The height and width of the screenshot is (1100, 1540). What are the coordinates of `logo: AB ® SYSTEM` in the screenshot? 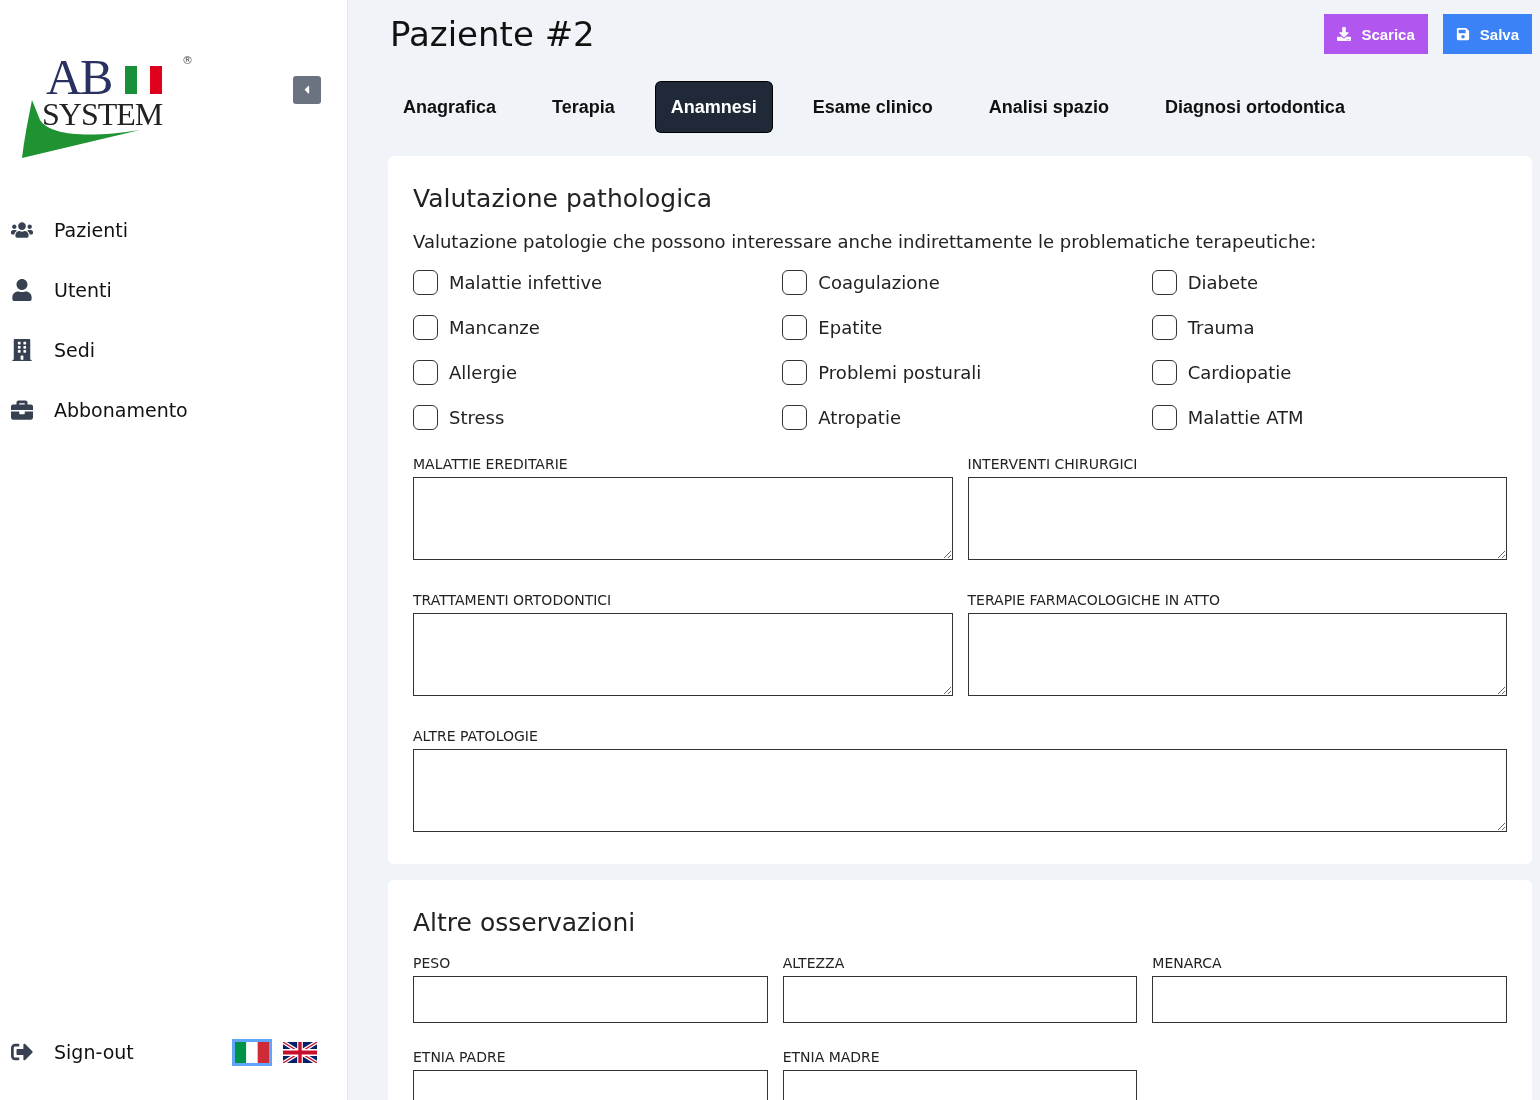 It's located at (107, 105).